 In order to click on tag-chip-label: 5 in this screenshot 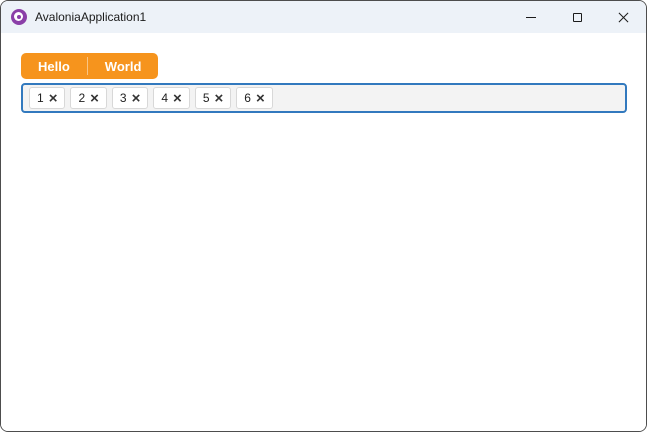, I will do `click(206, 98)`.